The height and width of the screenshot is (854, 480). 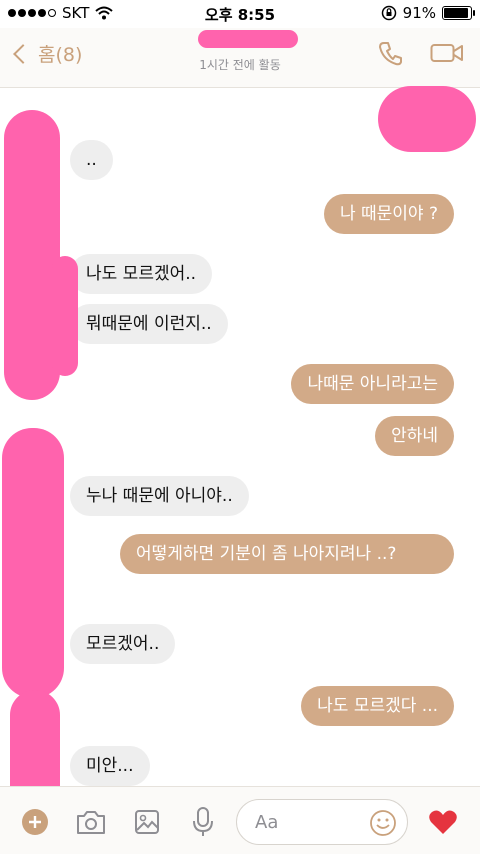 I want to click on battery-fill, so click(x=456, y=13).